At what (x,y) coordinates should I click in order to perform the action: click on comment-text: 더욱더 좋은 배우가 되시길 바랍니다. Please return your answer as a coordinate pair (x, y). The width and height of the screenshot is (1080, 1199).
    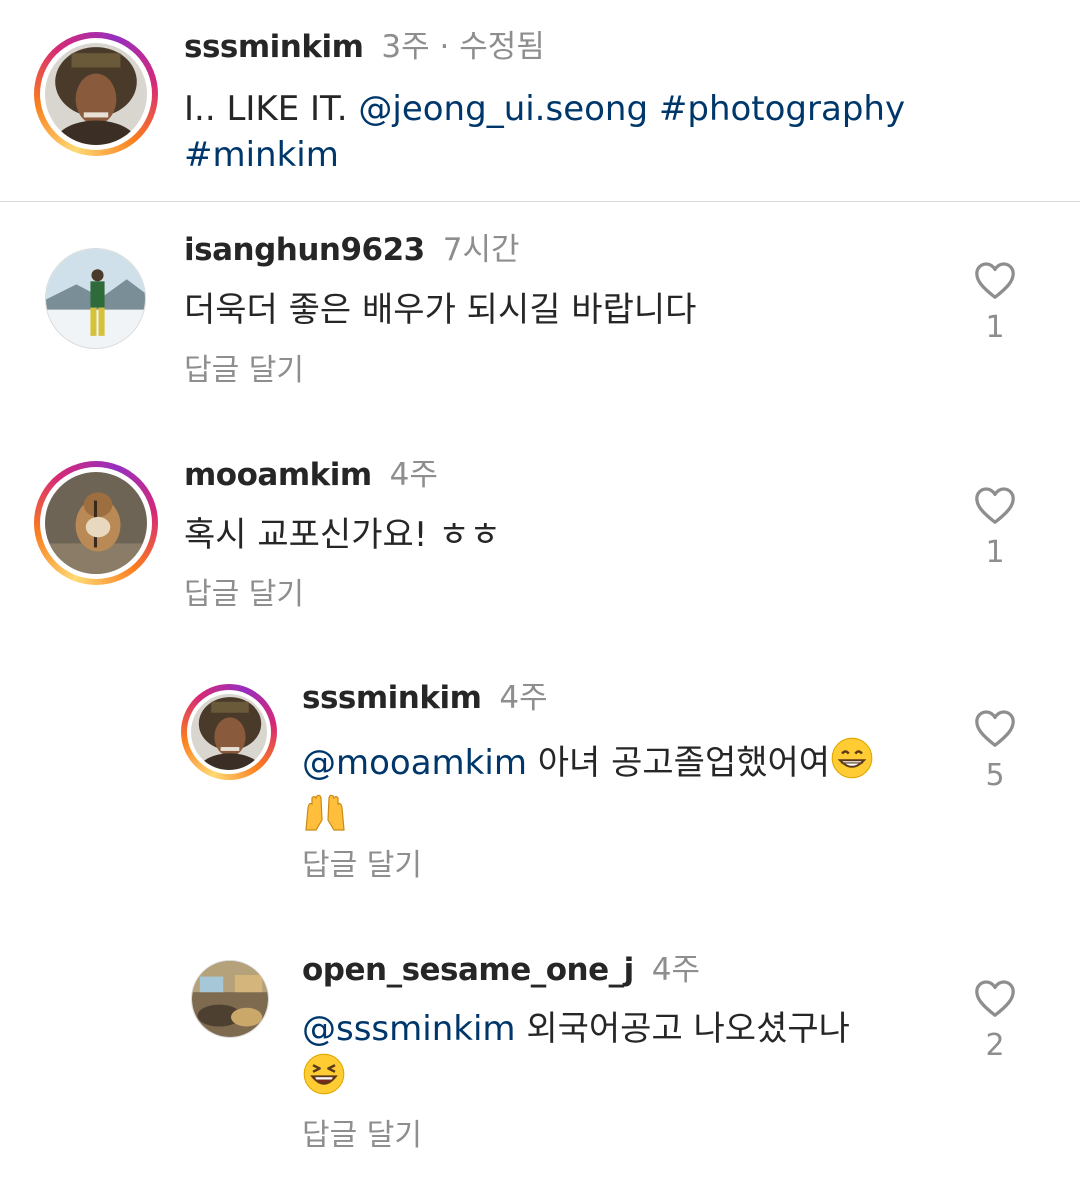
    Looking at the image, I should click on (440, 310).